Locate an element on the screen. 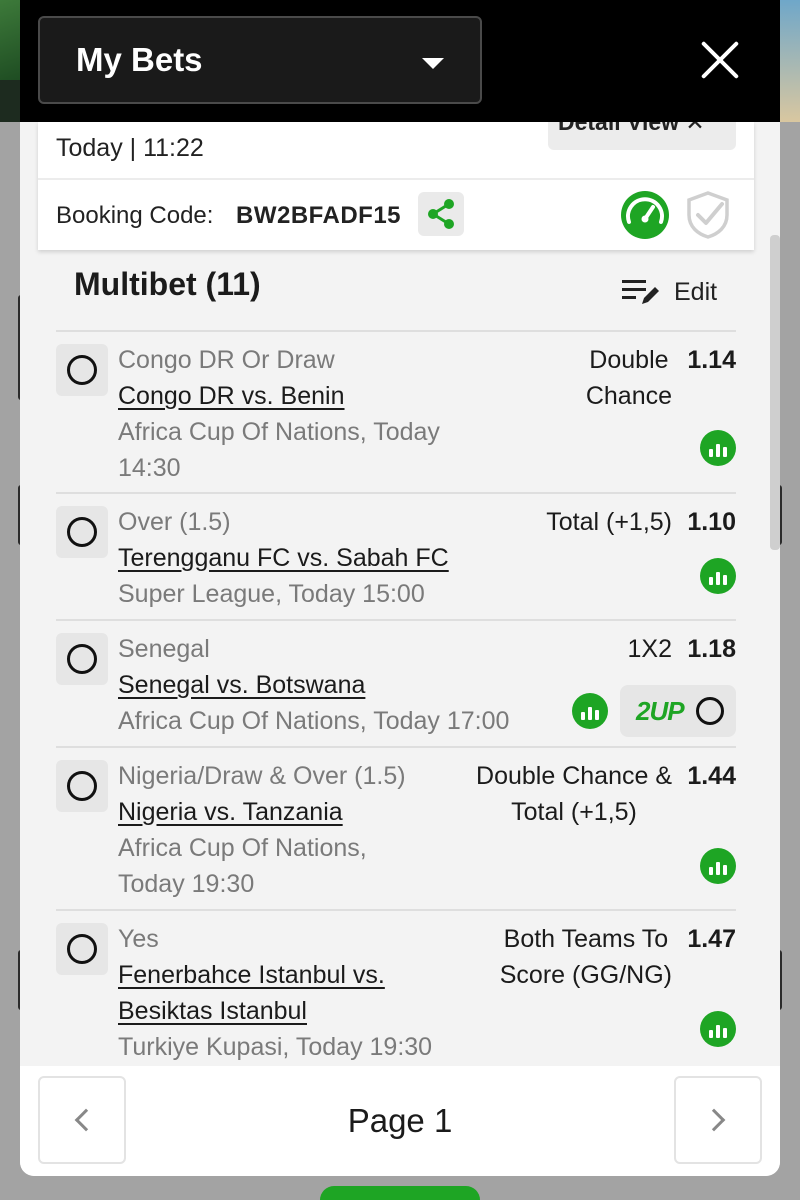 The image size is (800, 1200). two-up-toggle: 2UP is located at coordinates (678, 711).